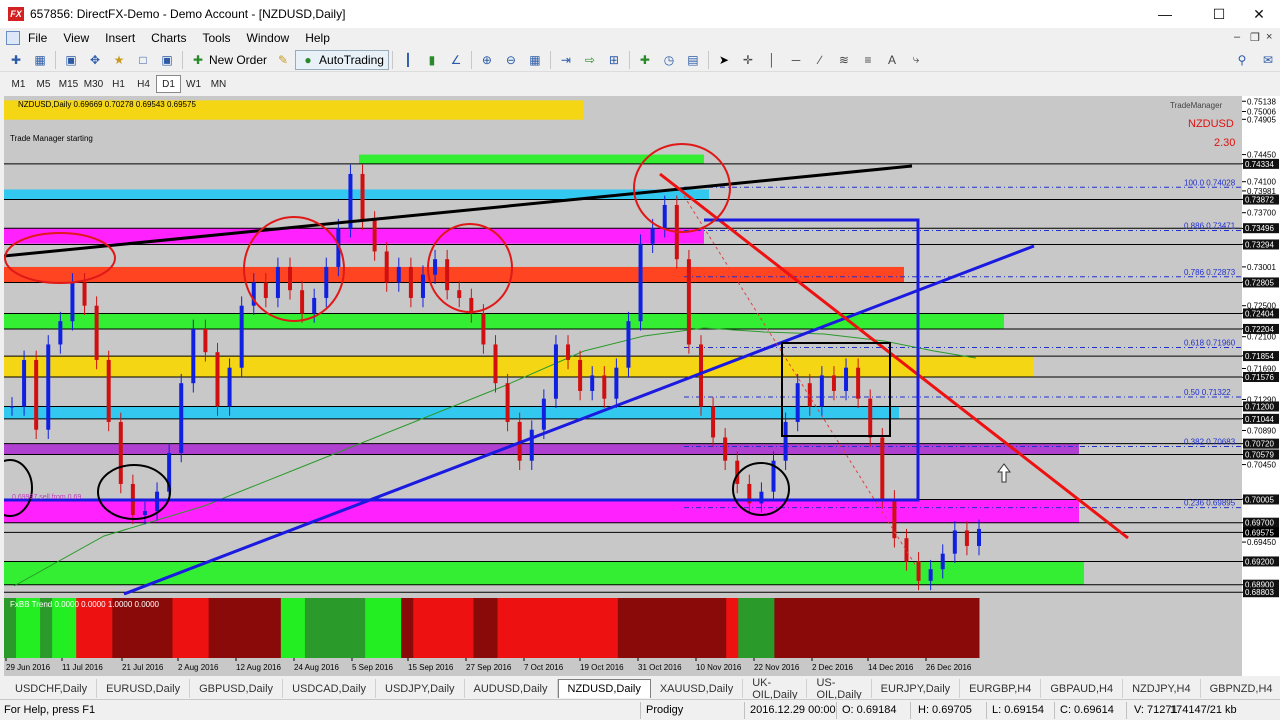 This screenshot has width=1280, height=720. Describe the element at coordinates (566, 60) in the screenshot. I see `chart-shift-icon: ⇥` at that location.